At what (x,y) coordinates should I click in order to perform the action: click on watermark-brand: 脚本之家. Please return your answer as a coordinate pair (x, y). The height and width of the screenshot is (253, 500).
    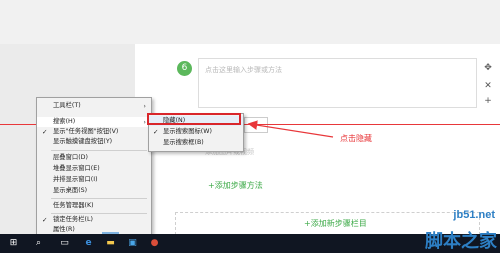
    Looking at the image, I should click on (461, 241).